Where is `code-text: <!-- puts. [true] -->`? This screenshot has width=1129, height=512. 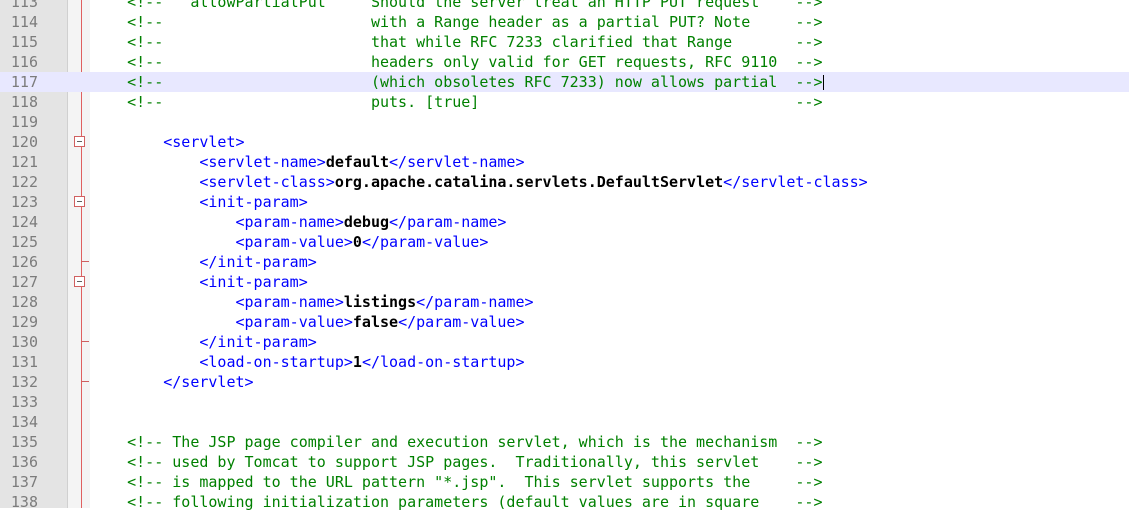
code-text: <!-- puts. [true] --> is located at coordinates (610, 102).